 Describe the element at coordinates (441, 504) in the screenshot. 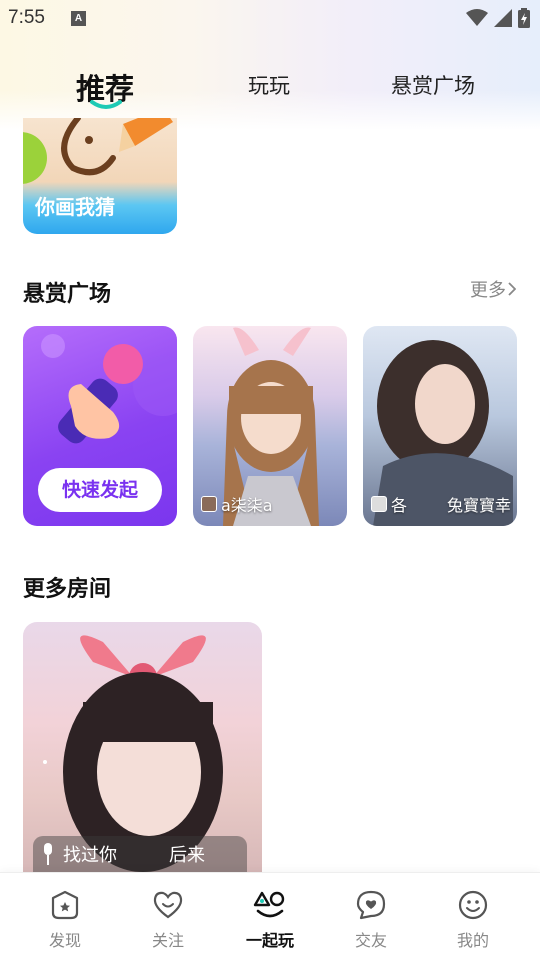

I see `card-caption: 各 兔寶寶幸` at that location.